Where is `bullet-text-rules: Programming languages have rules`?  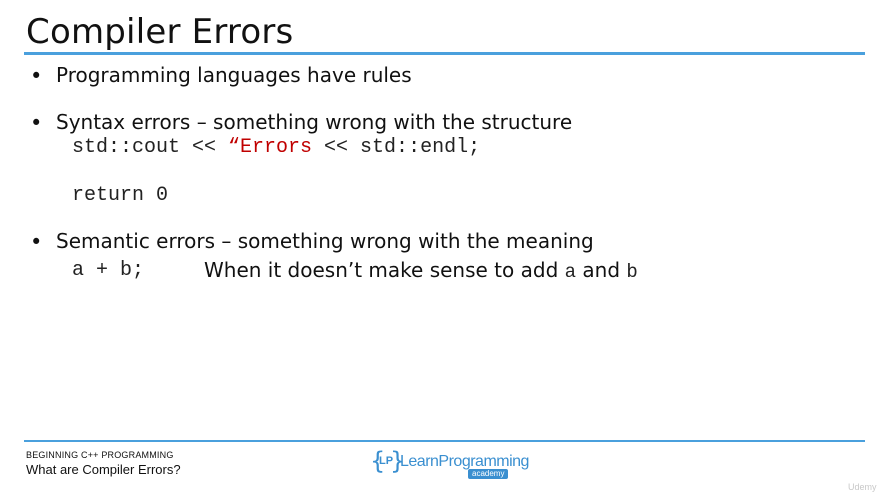 bullet-text-rules: Programming languages have rules is located at coordinates (234, 75).